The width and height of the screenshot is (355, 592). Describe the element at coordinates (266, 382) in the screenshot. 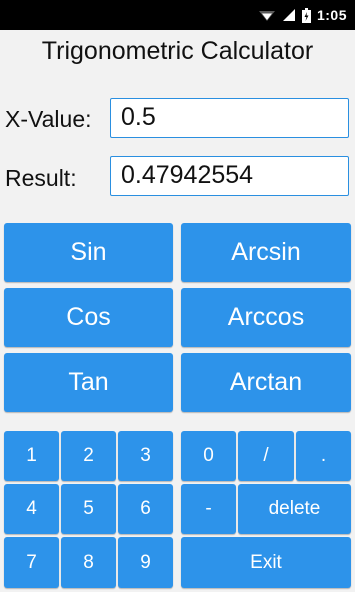

I see `arctan-button: Arctan` at that location.